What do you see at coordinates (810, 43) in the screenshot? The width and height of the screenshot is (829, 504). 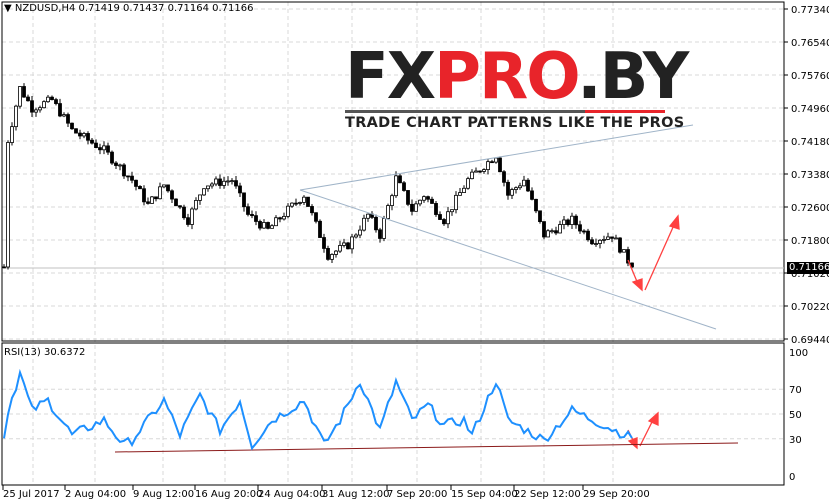 I see `price-tick: 0.76540` at bounding box center [810, 43].